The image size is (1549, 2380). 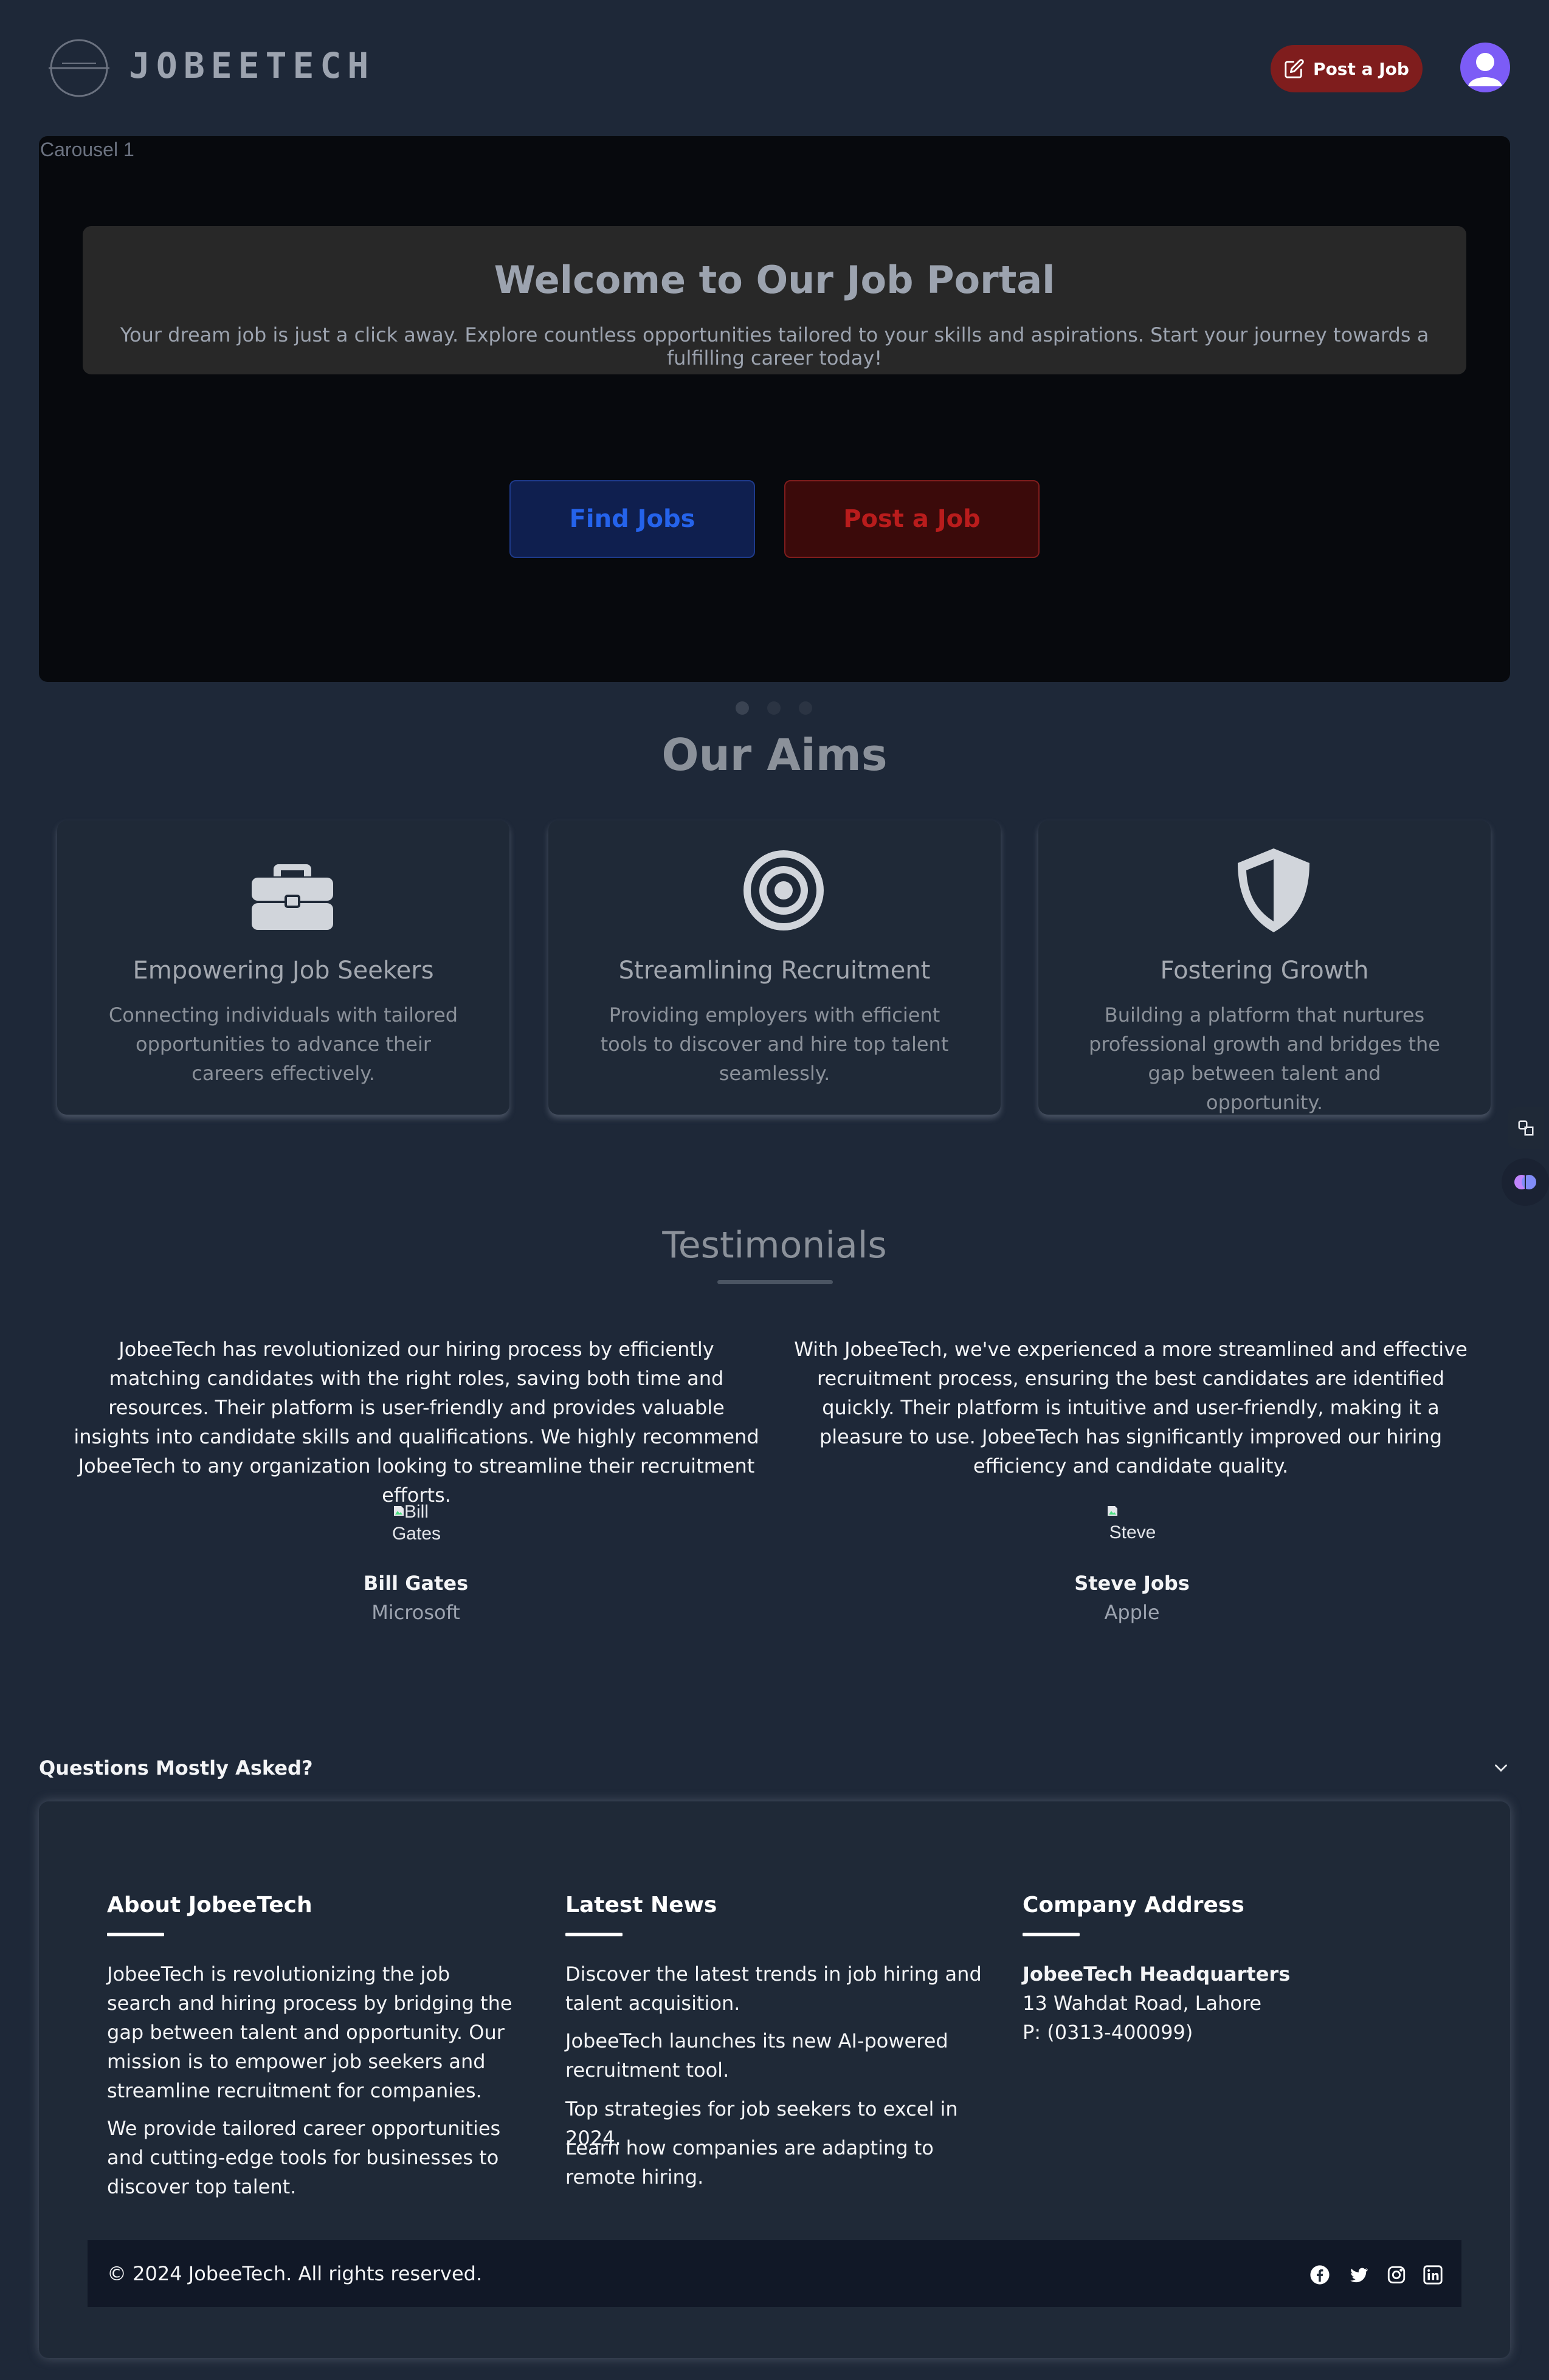 I want to click on aim-title: Streamlining Recruitment, so click(x=774, y=971).